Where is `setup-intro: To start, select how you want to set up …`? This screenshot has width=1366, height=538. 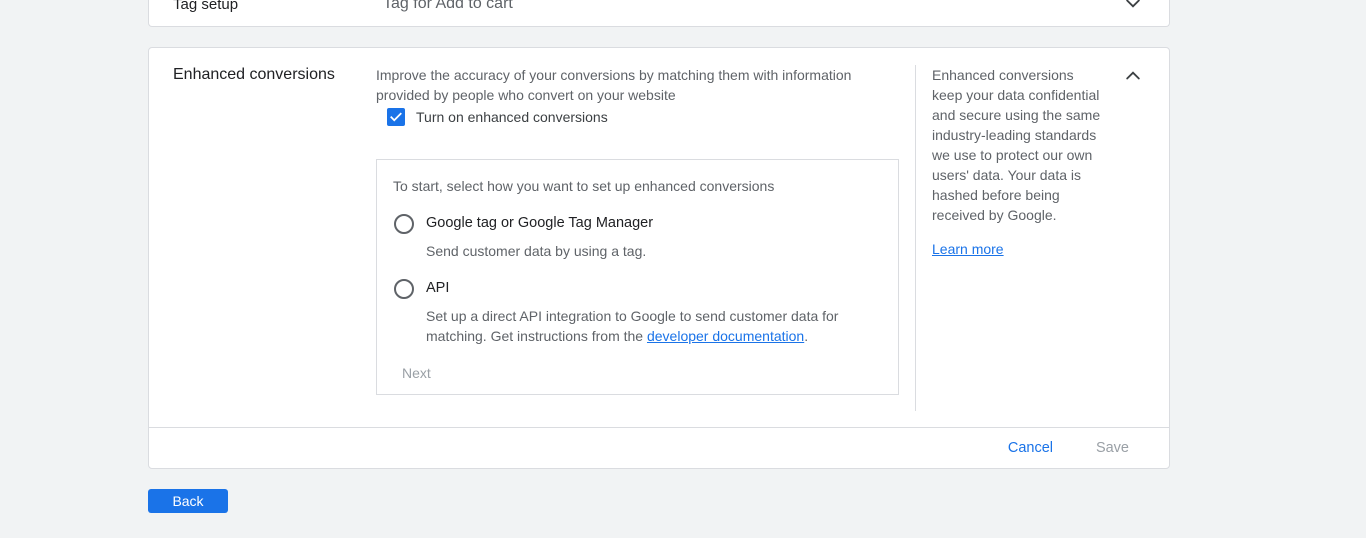
setup-intro: To start, select how you want to set up … is located at coordinates (584, 186).